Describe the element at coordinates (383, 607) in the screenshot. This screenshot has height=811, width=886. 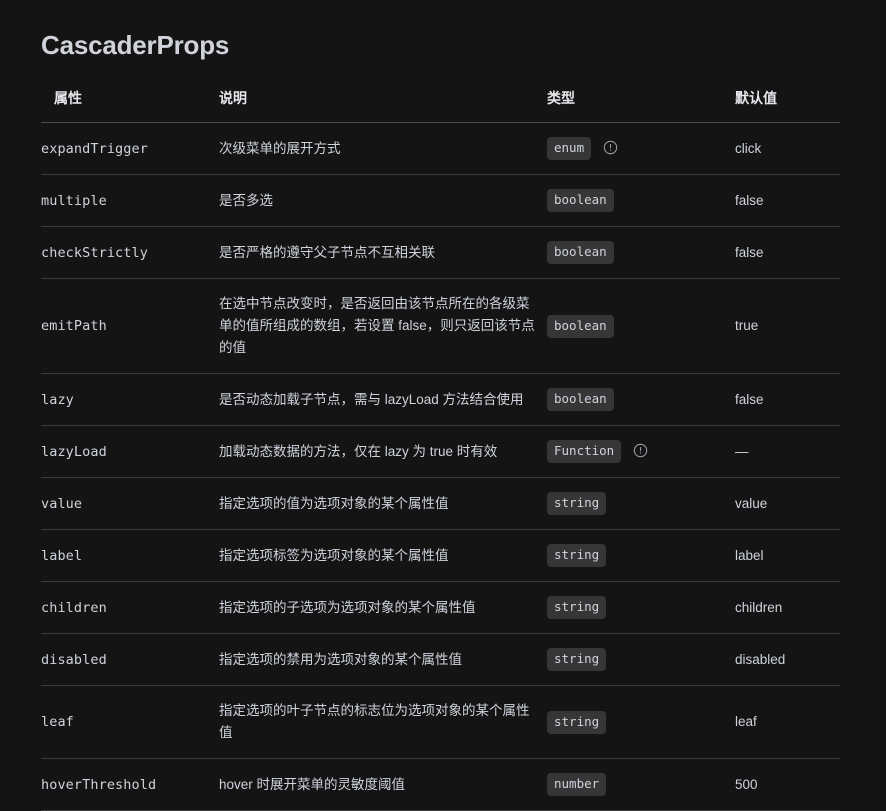
I see `property-description-cell: 指定选项的子选项为选项对象的某个属性值` at that location.